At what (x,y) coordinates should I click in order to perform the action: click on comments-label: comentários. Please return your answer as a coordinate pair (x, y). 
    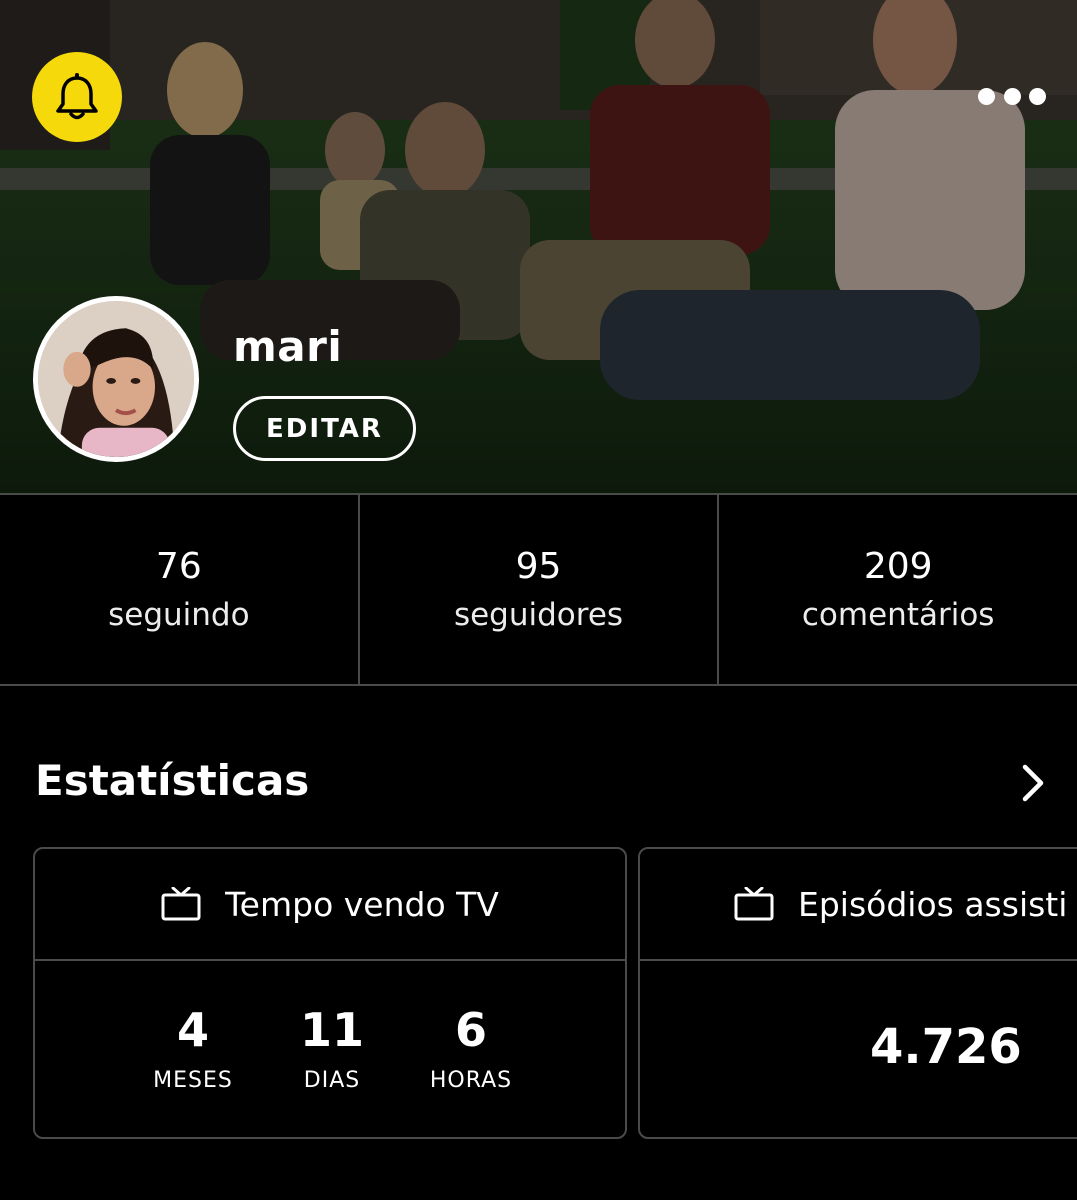
    Looking at the image, I should click on (898, 614).